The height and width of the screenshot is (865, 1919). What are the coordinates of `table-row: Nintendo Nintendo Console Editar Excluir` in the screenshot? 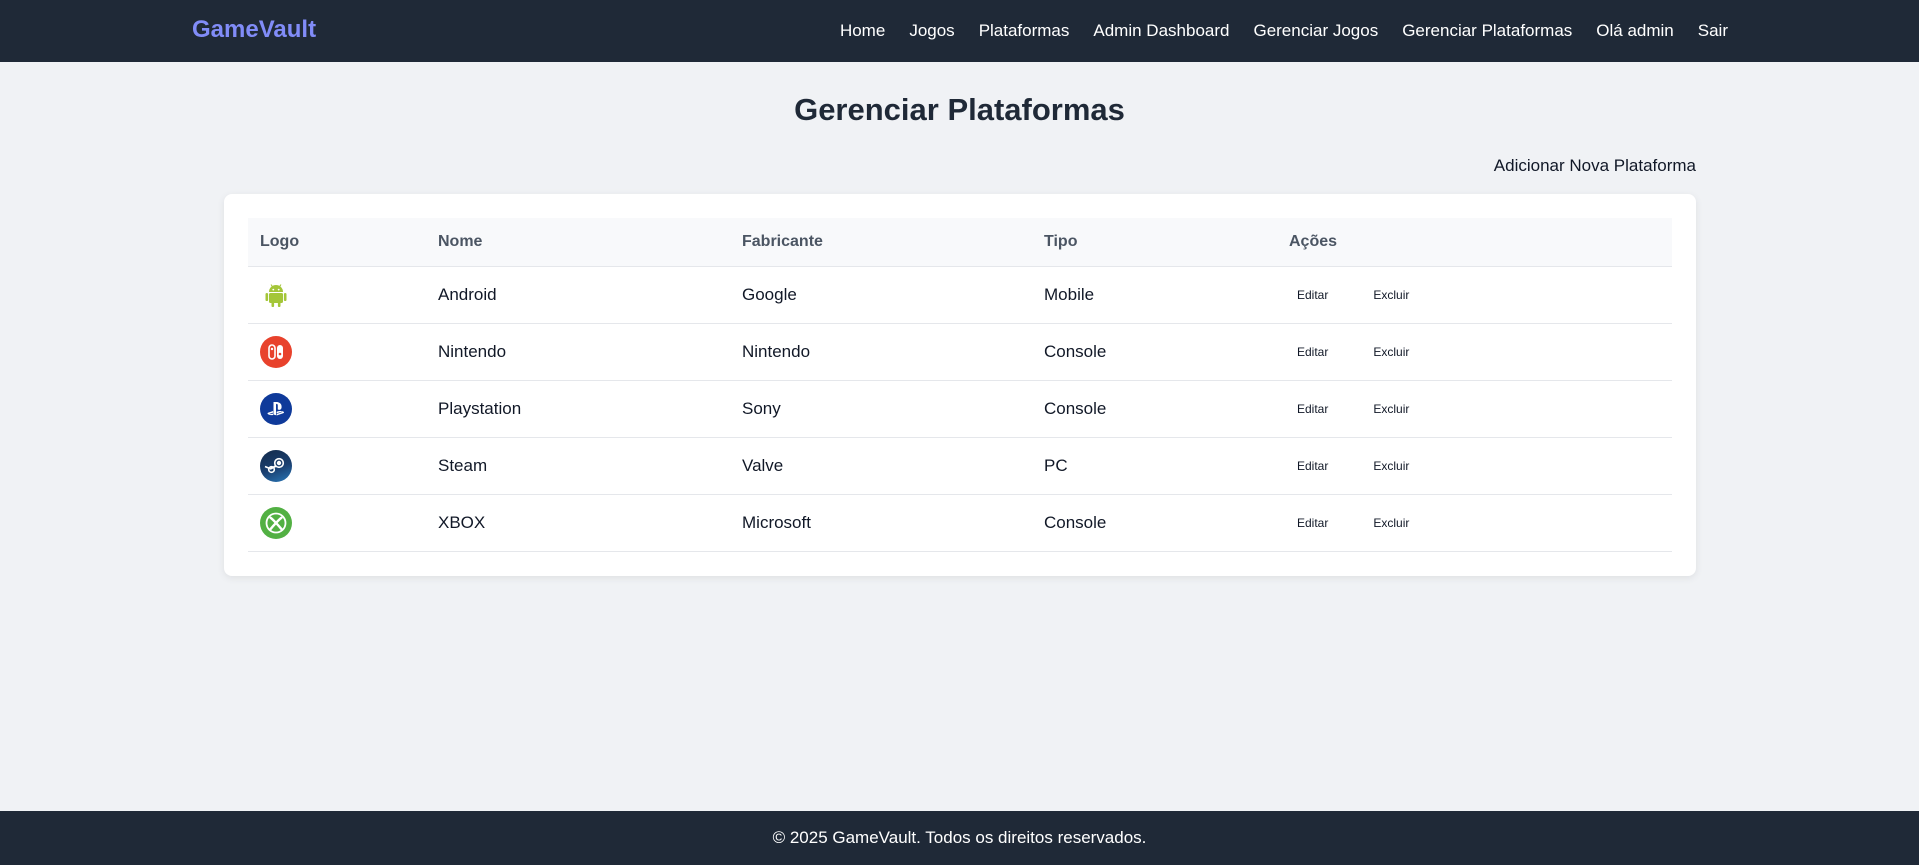 It's located at (960, 352).